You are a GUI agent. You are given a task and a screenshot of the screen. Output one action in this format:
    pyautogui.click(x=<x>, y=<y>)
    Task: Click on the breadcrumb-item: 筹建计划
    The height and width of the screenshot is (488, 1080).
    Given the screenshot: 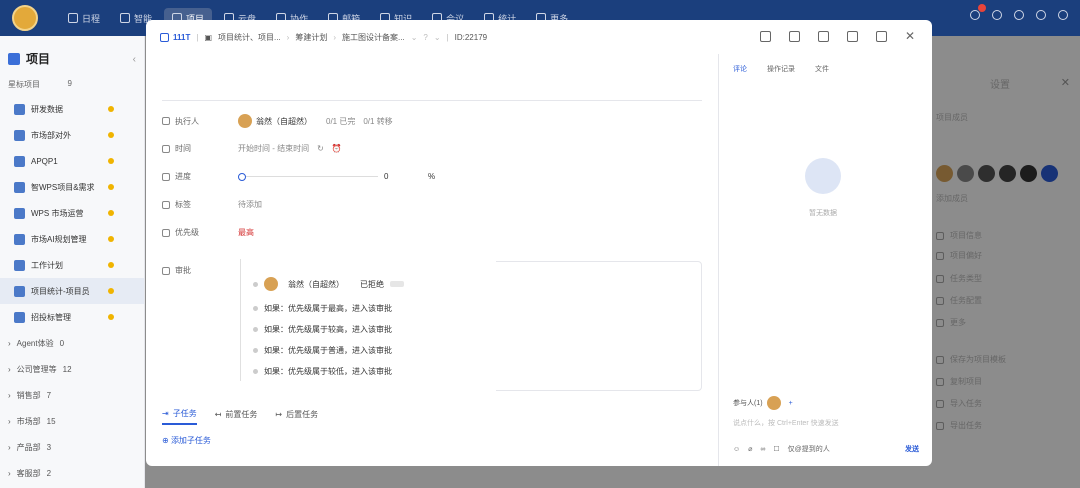 What is the action you would take?
    pyautogui.click(x=311, y=37)
    